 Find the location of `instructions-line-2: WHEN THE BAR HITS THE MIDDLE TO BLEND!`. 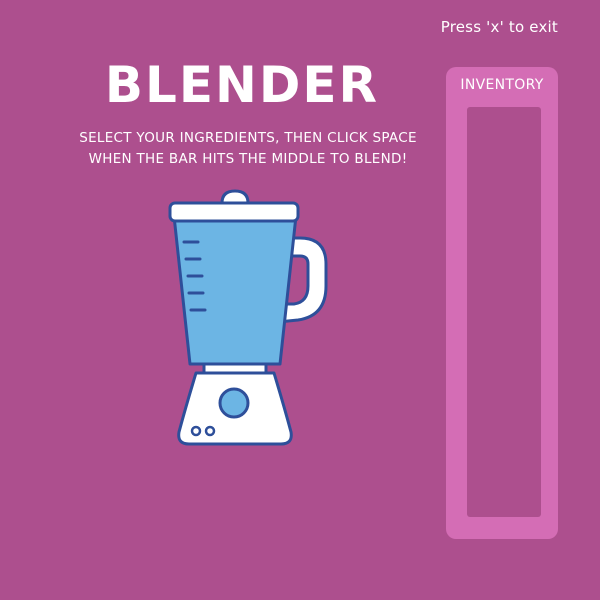

instructions-line-2: WHEN THE BAR HITS THE MIDDLE TO BLEND! is located at coordinates (248, 159).